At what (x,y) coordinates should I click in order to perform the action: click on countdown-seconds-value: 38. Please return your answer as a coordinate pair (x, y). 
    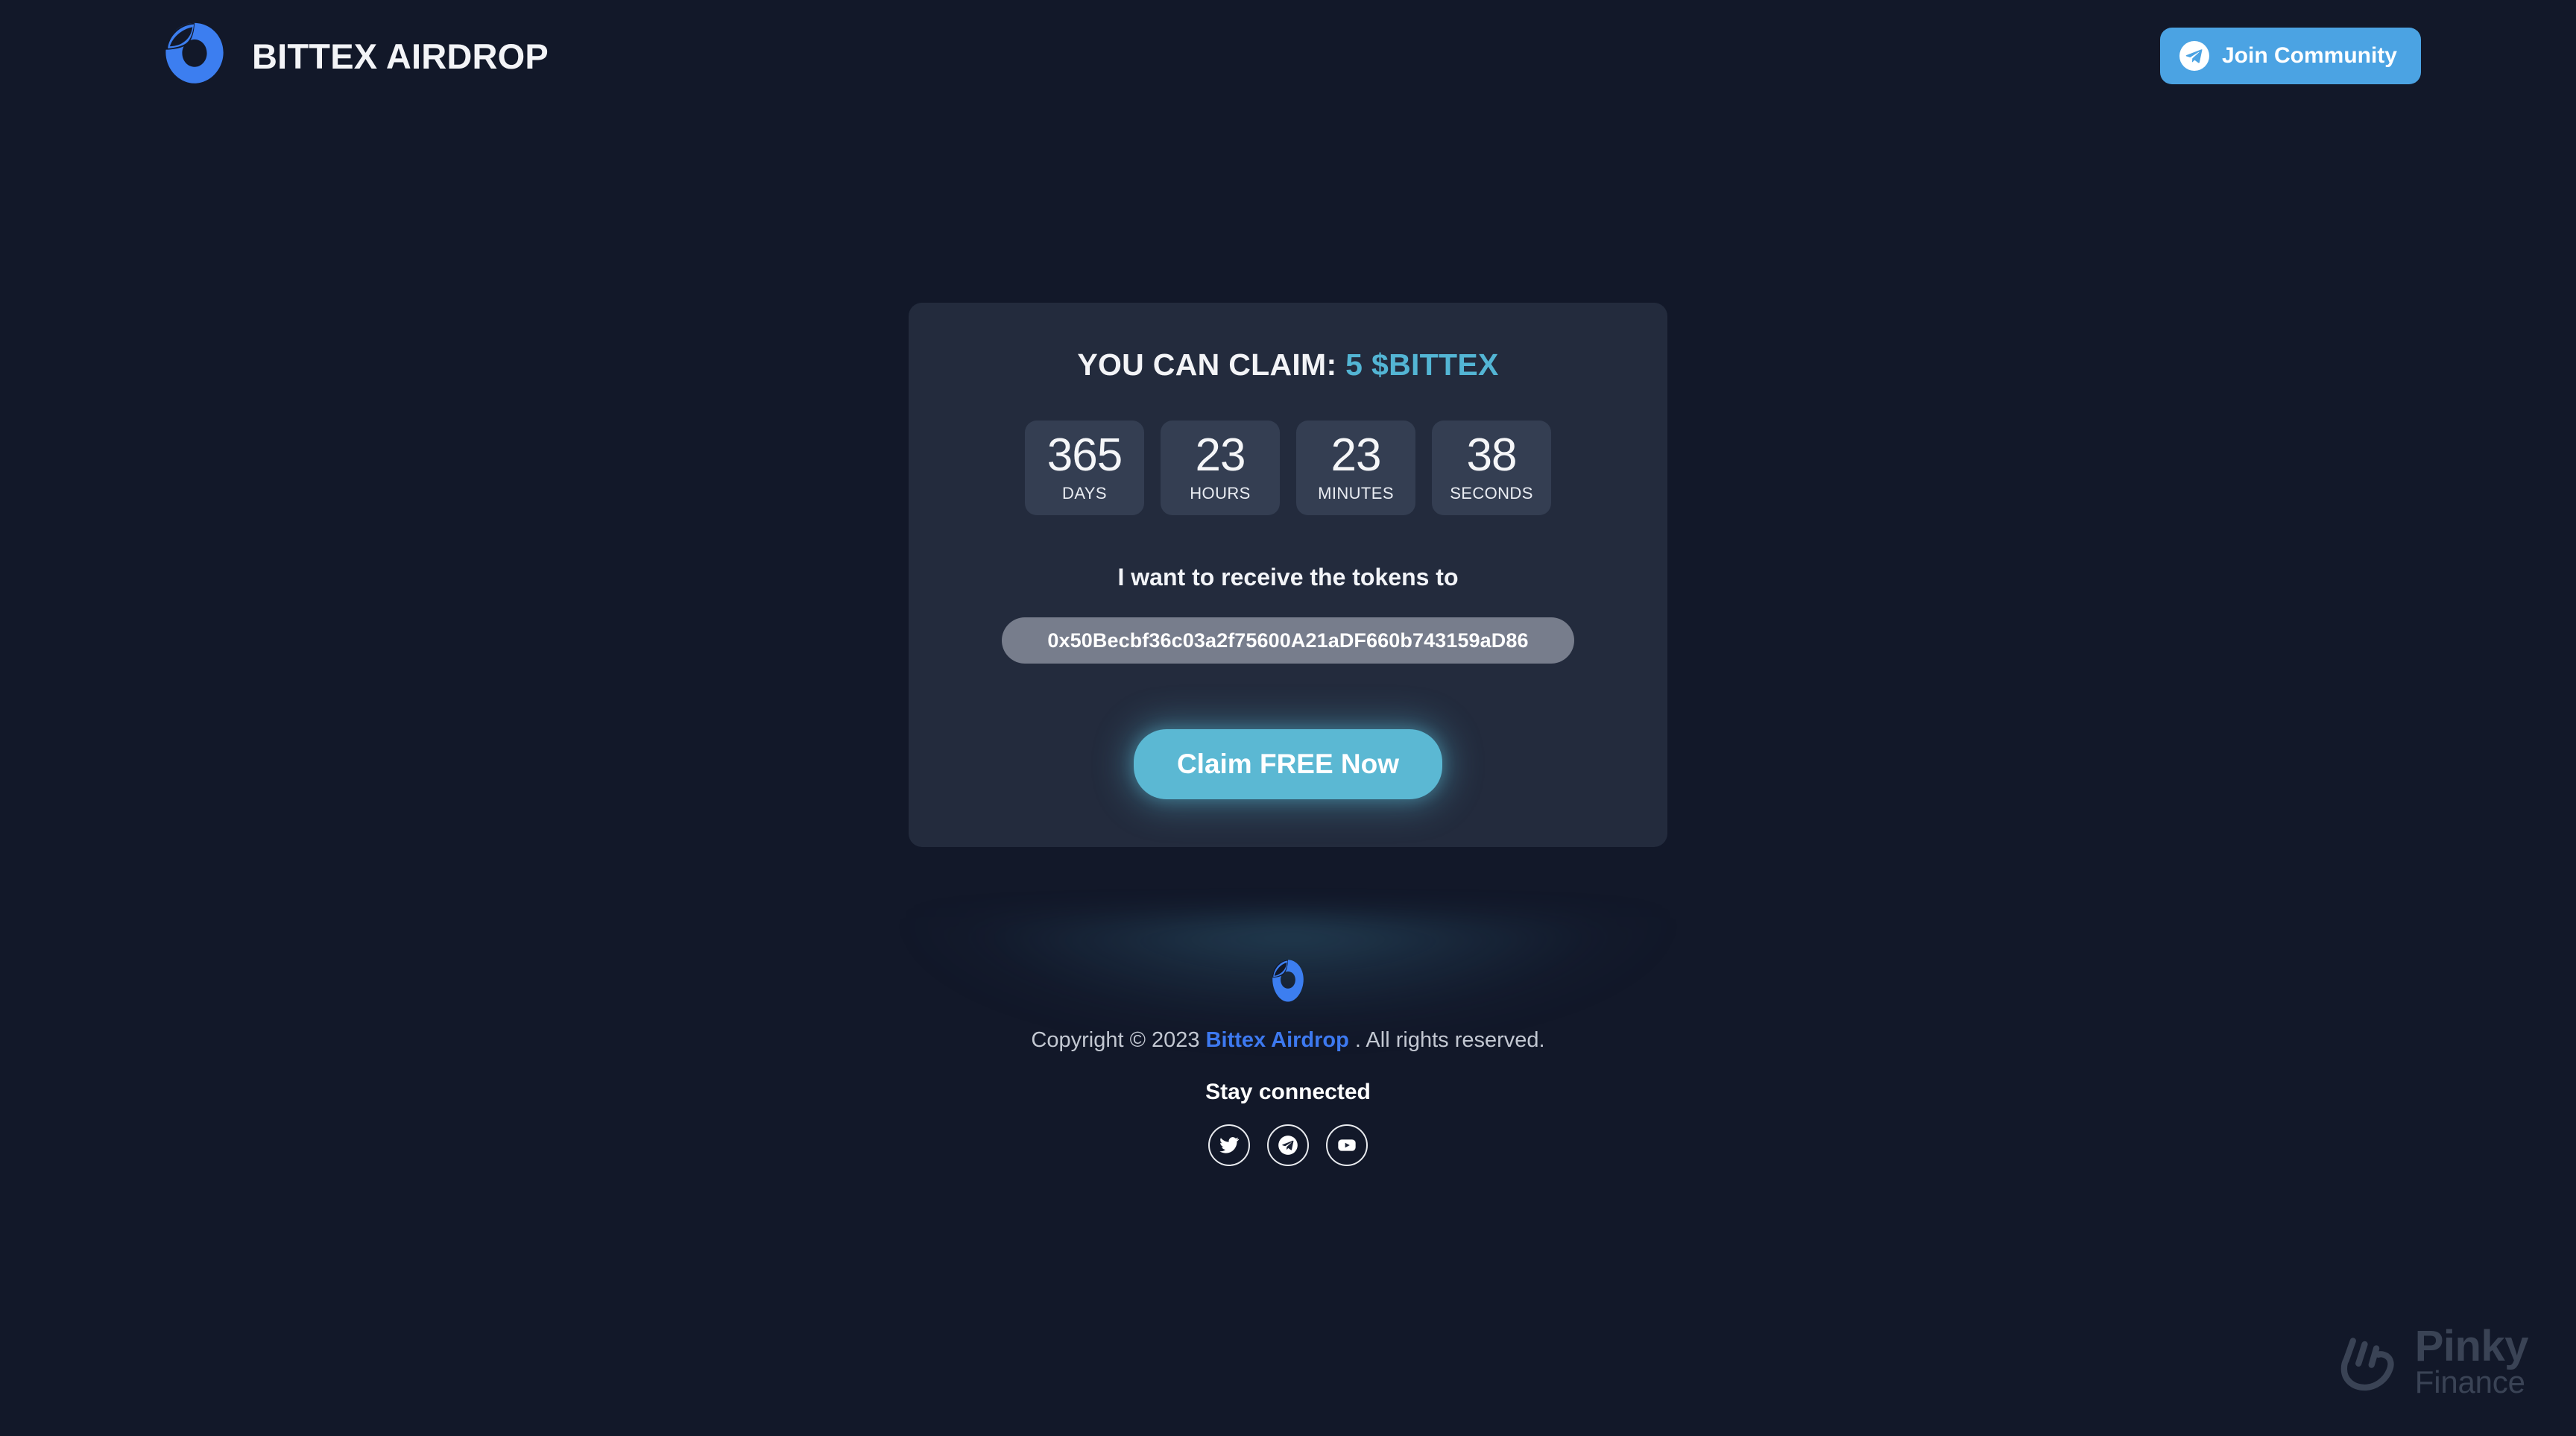
    Looking at the image, I should click on (1492, 455).